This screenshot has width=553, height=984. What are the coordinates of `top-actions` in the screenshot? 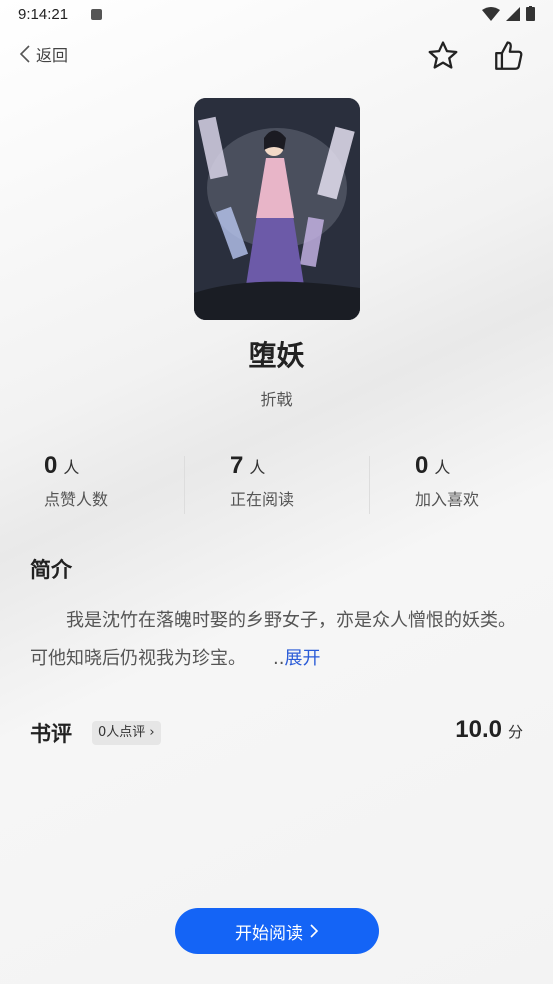 It's located at (476, 56).